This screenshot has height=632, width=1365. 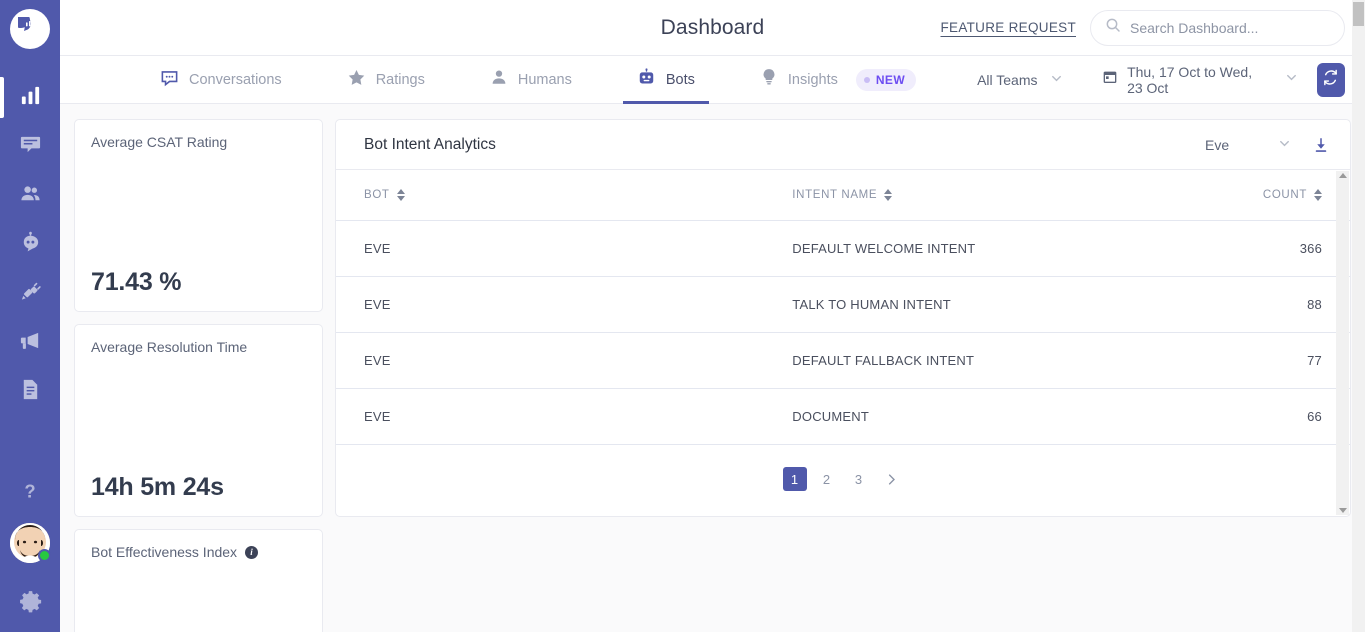 I want to click on refresh-button, so click(x=1330, y=79).